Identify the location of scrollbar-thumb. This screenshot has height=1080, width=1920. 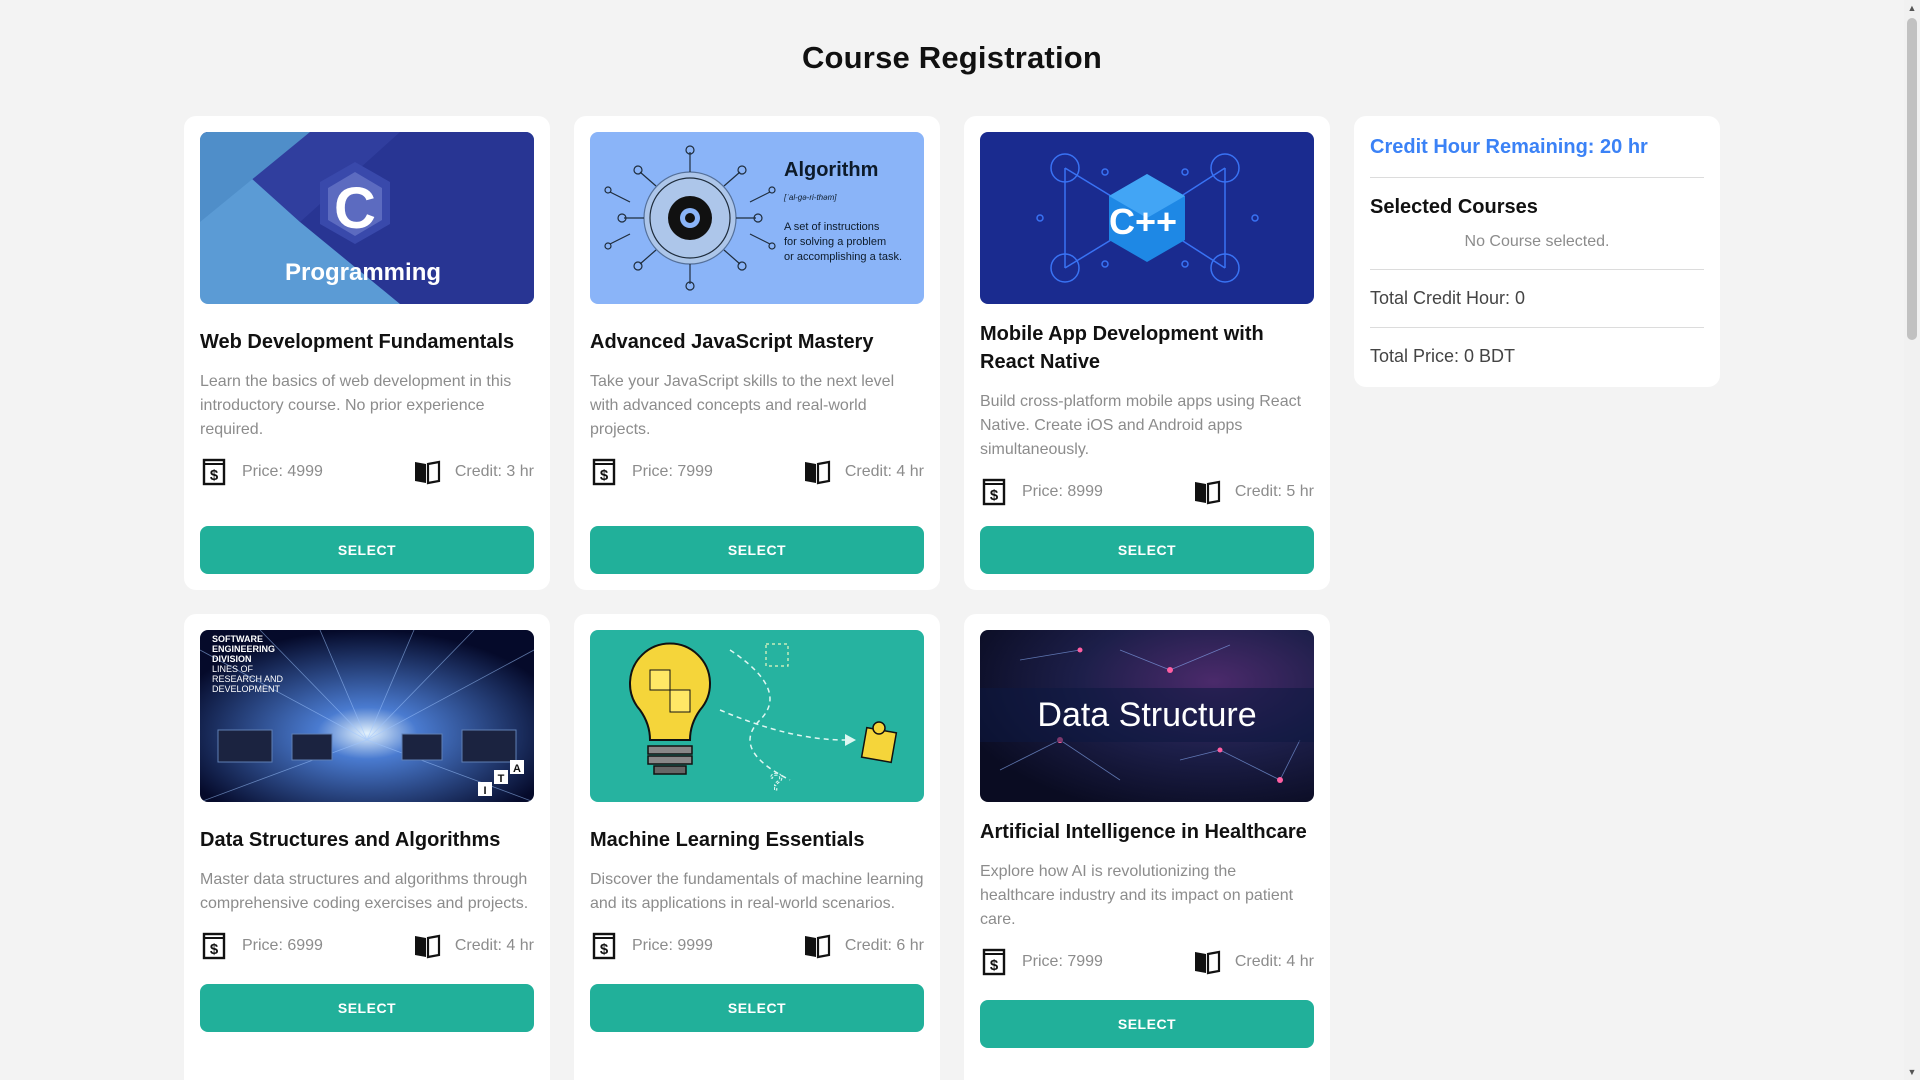
(1912, 179).